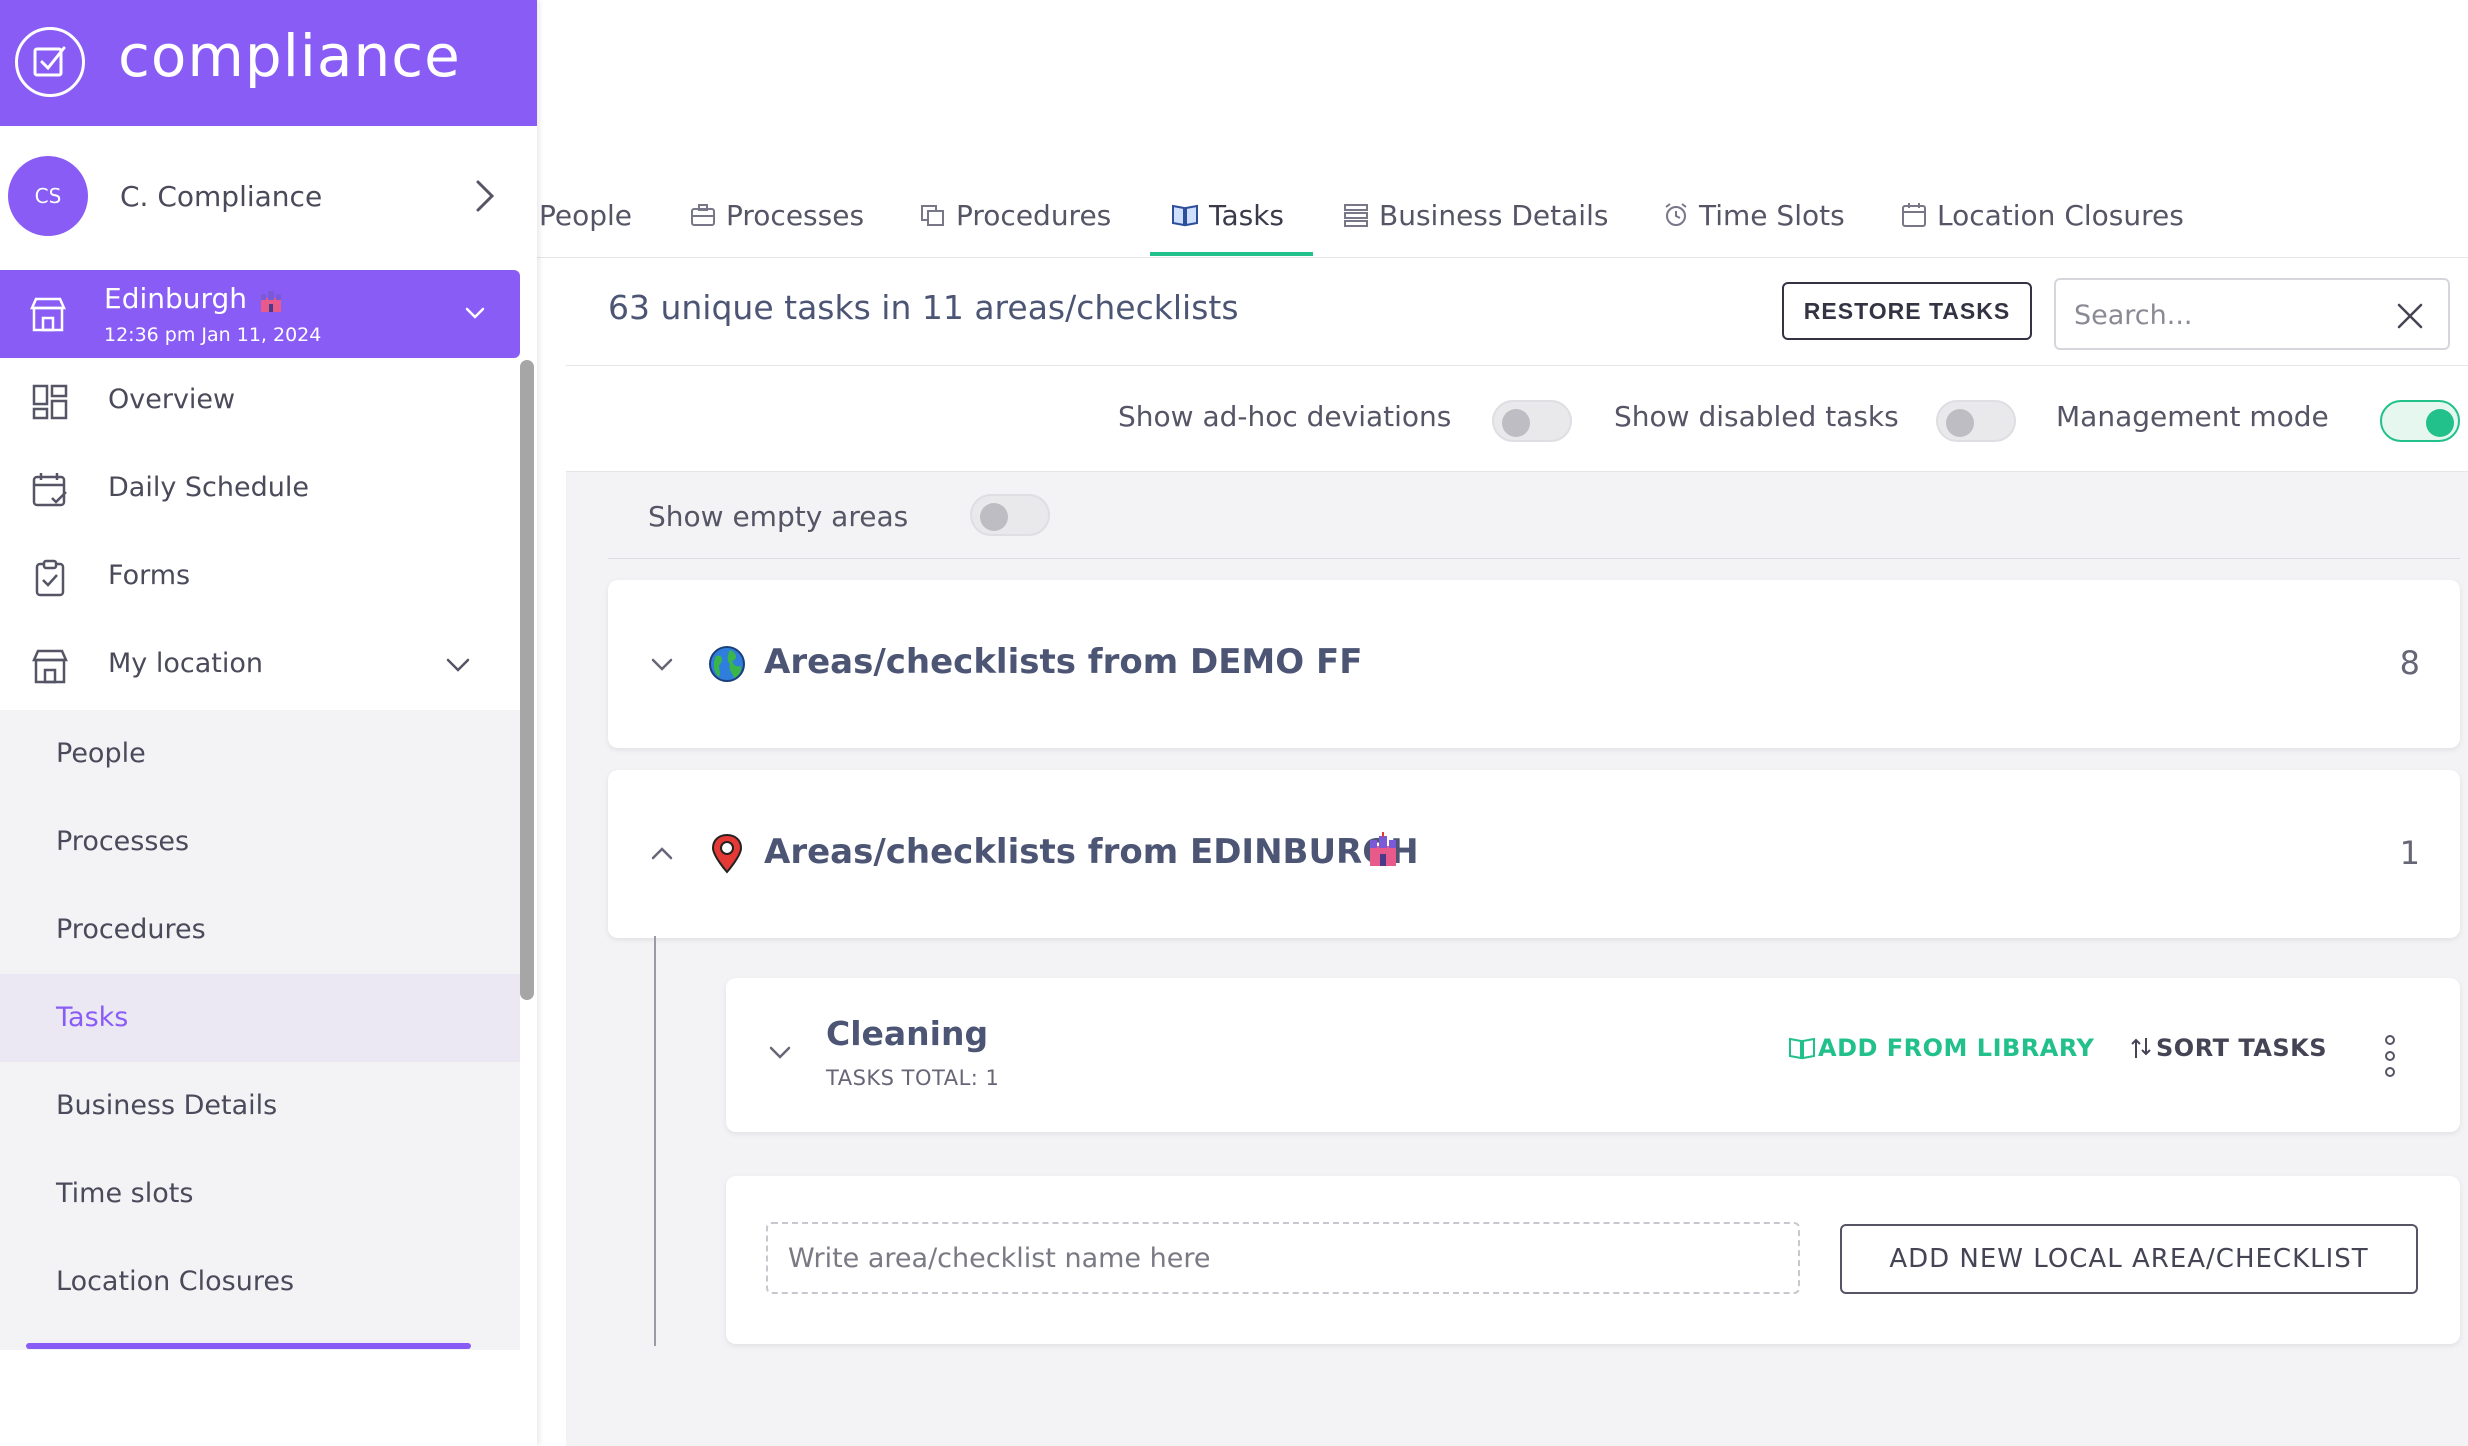 This screenshot has height=1446, width=2468. Describe the element at coordinates (260, 1018) in the screenshot. I see `subnav-tasks: Tasks` at that location.